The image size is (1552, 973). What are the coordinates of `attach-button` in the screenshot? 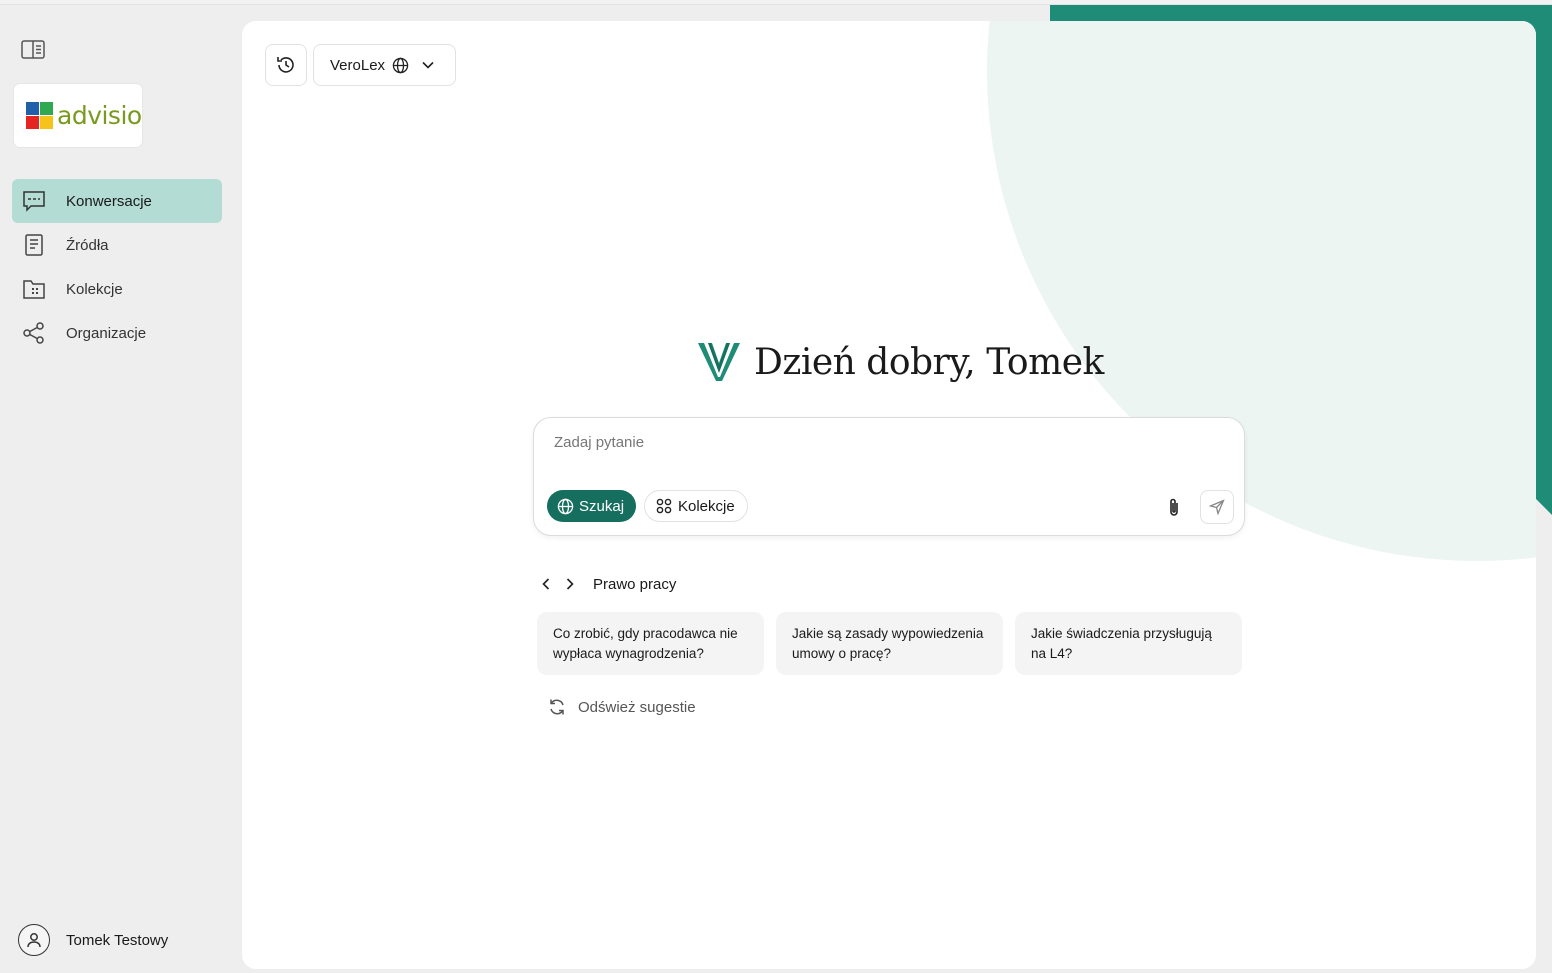 It's located at (1174, 507).